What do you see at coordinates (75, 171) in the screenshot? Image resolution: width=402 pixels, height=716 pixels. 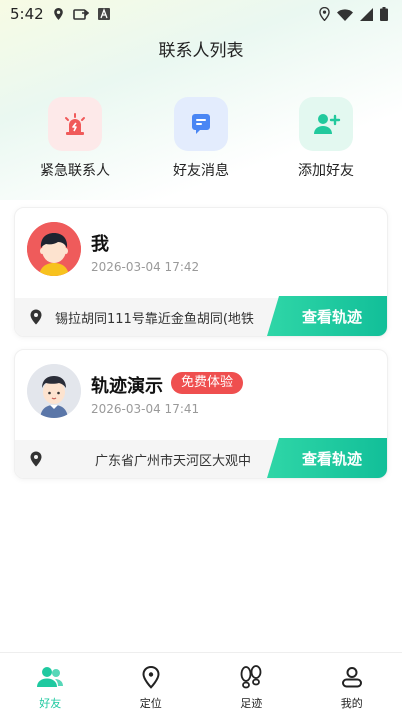 I see `quick-action-label: 紧急联系人` at bounding box center [75, 171].